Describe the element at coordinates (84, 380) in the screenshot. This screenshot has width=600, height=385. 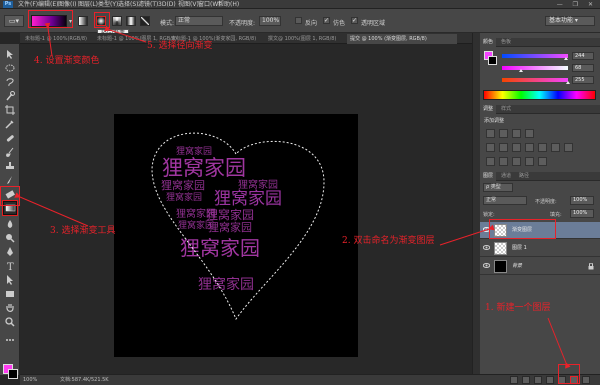
I see `document-size: 文档:587.4K/521.5K` at that location.